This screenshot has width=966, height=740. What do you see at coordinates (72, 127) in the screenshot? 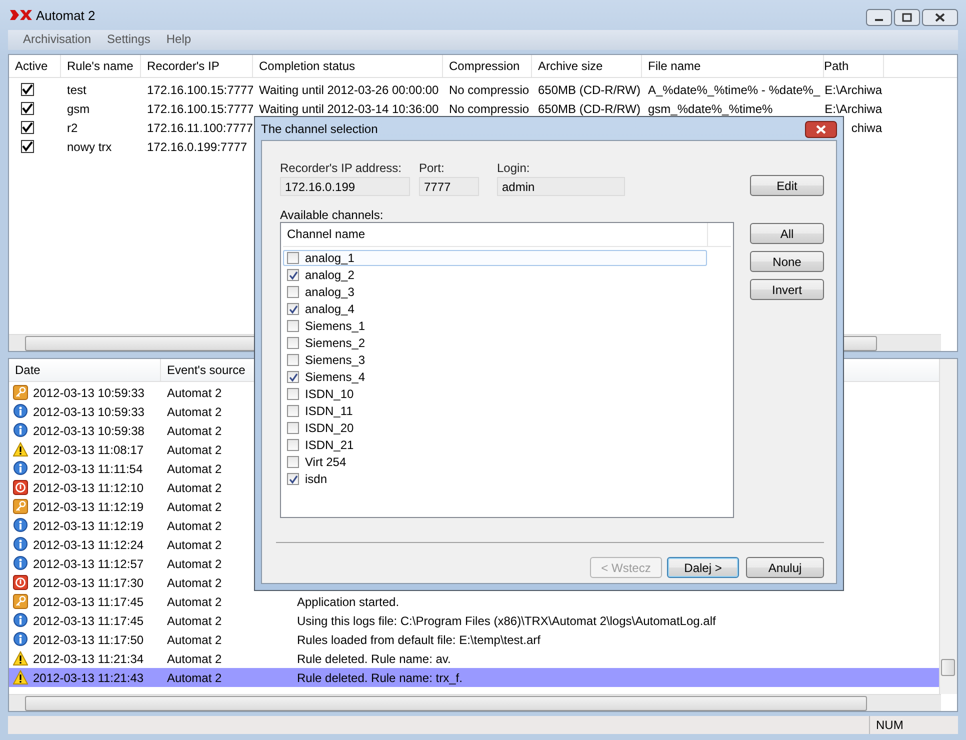
I see `table-cell: r2` at bounding box center [72, 127].